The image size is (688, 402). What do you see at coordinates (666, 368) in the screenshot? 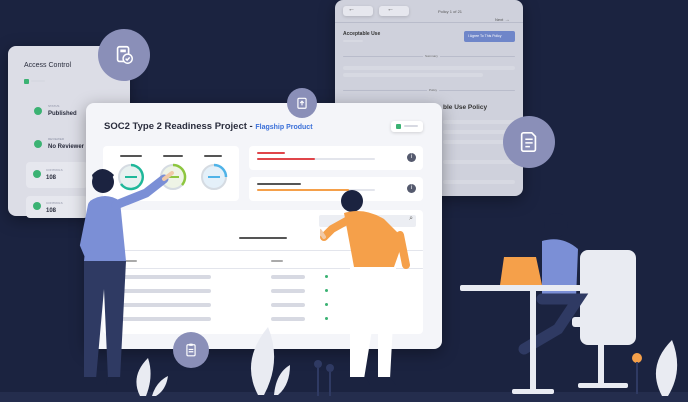
I see `foliage-right` at bounding box center [666, 368].